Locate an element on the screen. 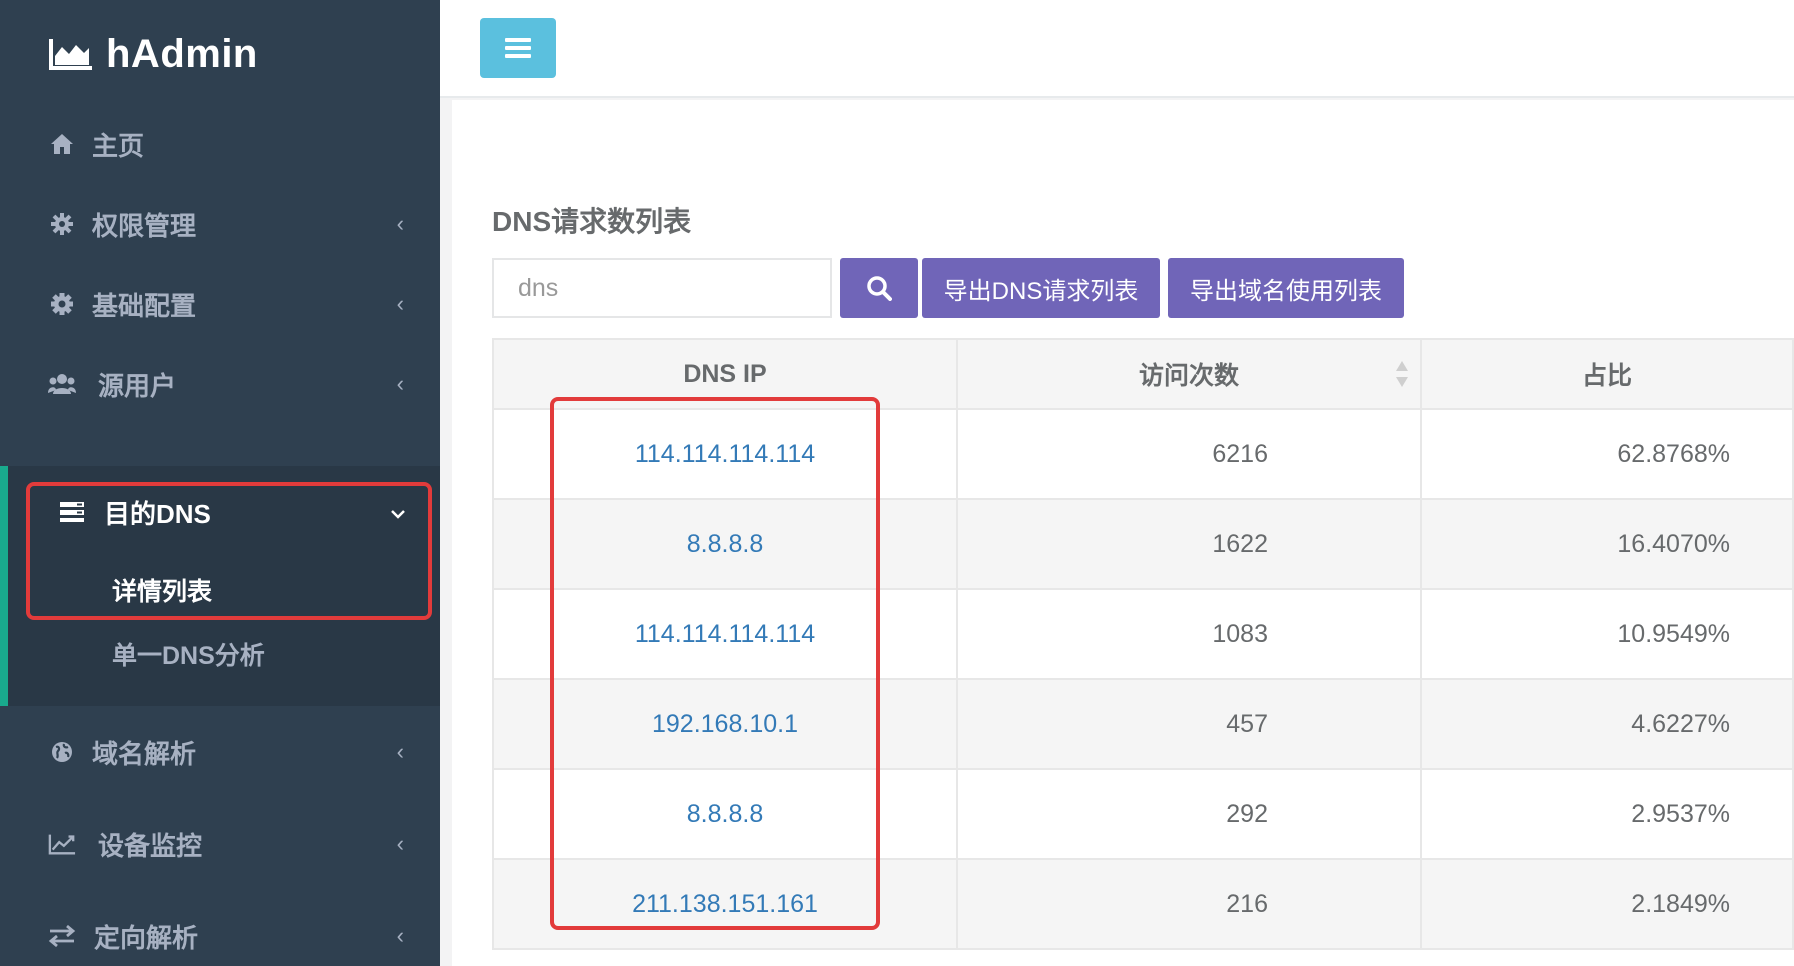 Image resolution: width=1794 pixels, height=966 pixels. cell-visit-count: 457 is located at coordinates (1189, 724).